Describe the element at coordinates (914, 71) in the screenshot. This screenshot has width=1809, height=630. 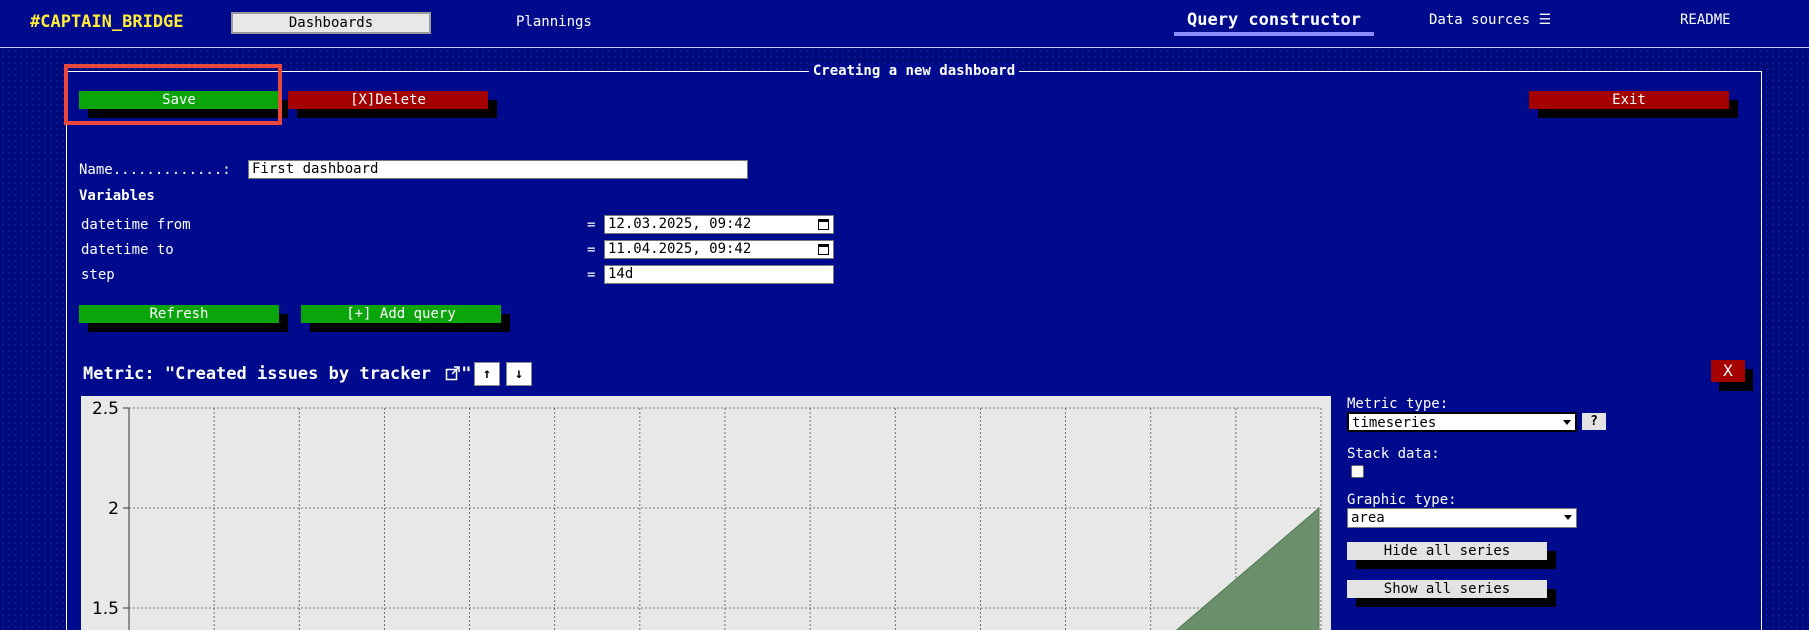
I see `panel-title: Creating a new dashboard` at that location.